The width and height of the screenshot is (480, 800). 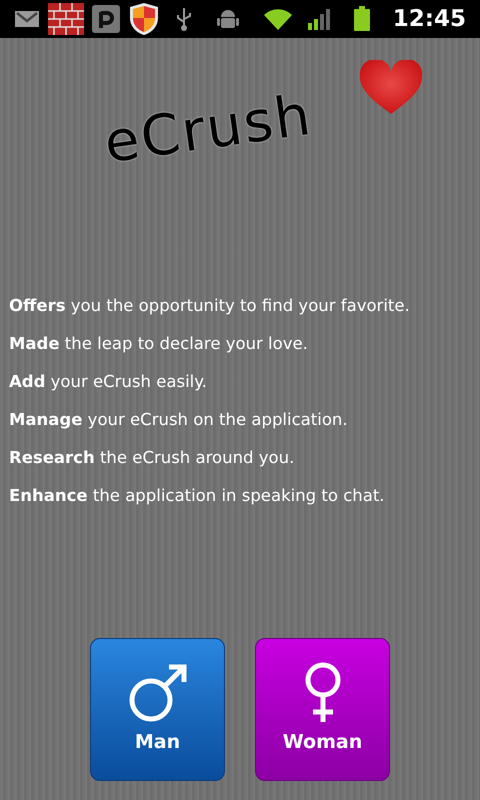 I want to click on signal-icon, so click(x=318, y=19).